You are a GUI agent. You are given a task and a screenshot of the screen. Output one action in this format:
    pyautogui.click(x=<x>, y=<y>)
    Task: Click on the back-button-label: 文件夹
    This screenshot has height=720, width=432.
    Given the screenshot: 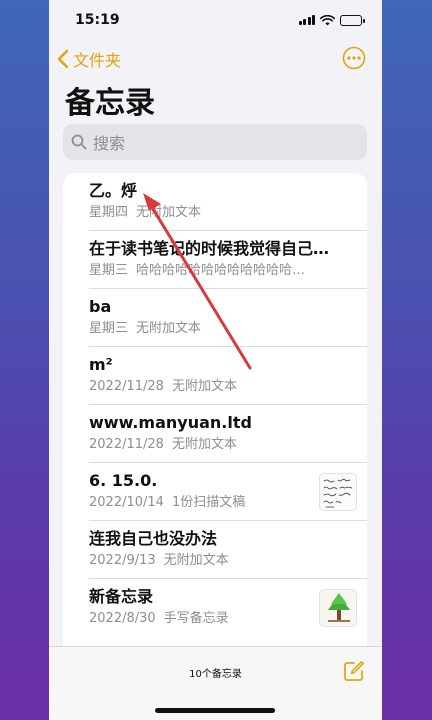 What is the action you would take?
    pyautogui.click(x=97, y=60)
    